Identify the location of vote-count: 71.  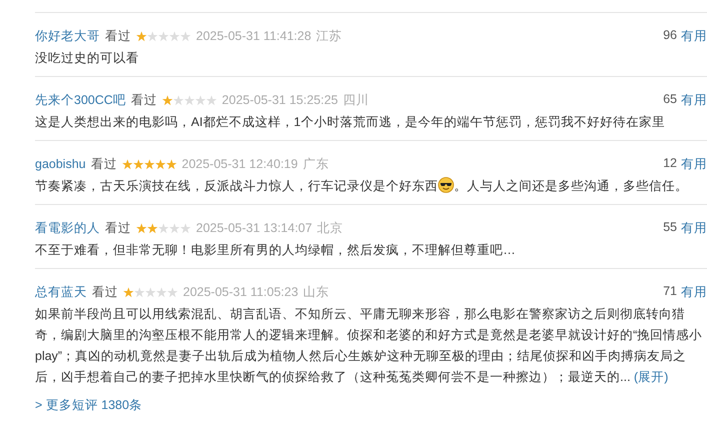
(670, 292).